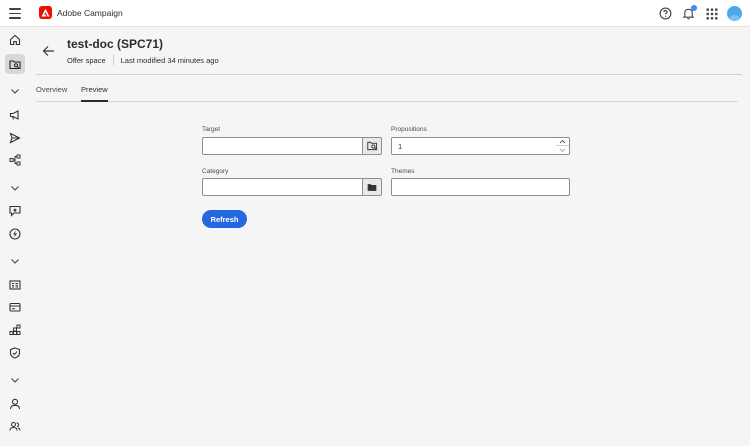 The height and width of the screenshot is (446, 750). Describe the element at coordinates (15, 115) in the screenshot. I see `campaign-icon` at that location.